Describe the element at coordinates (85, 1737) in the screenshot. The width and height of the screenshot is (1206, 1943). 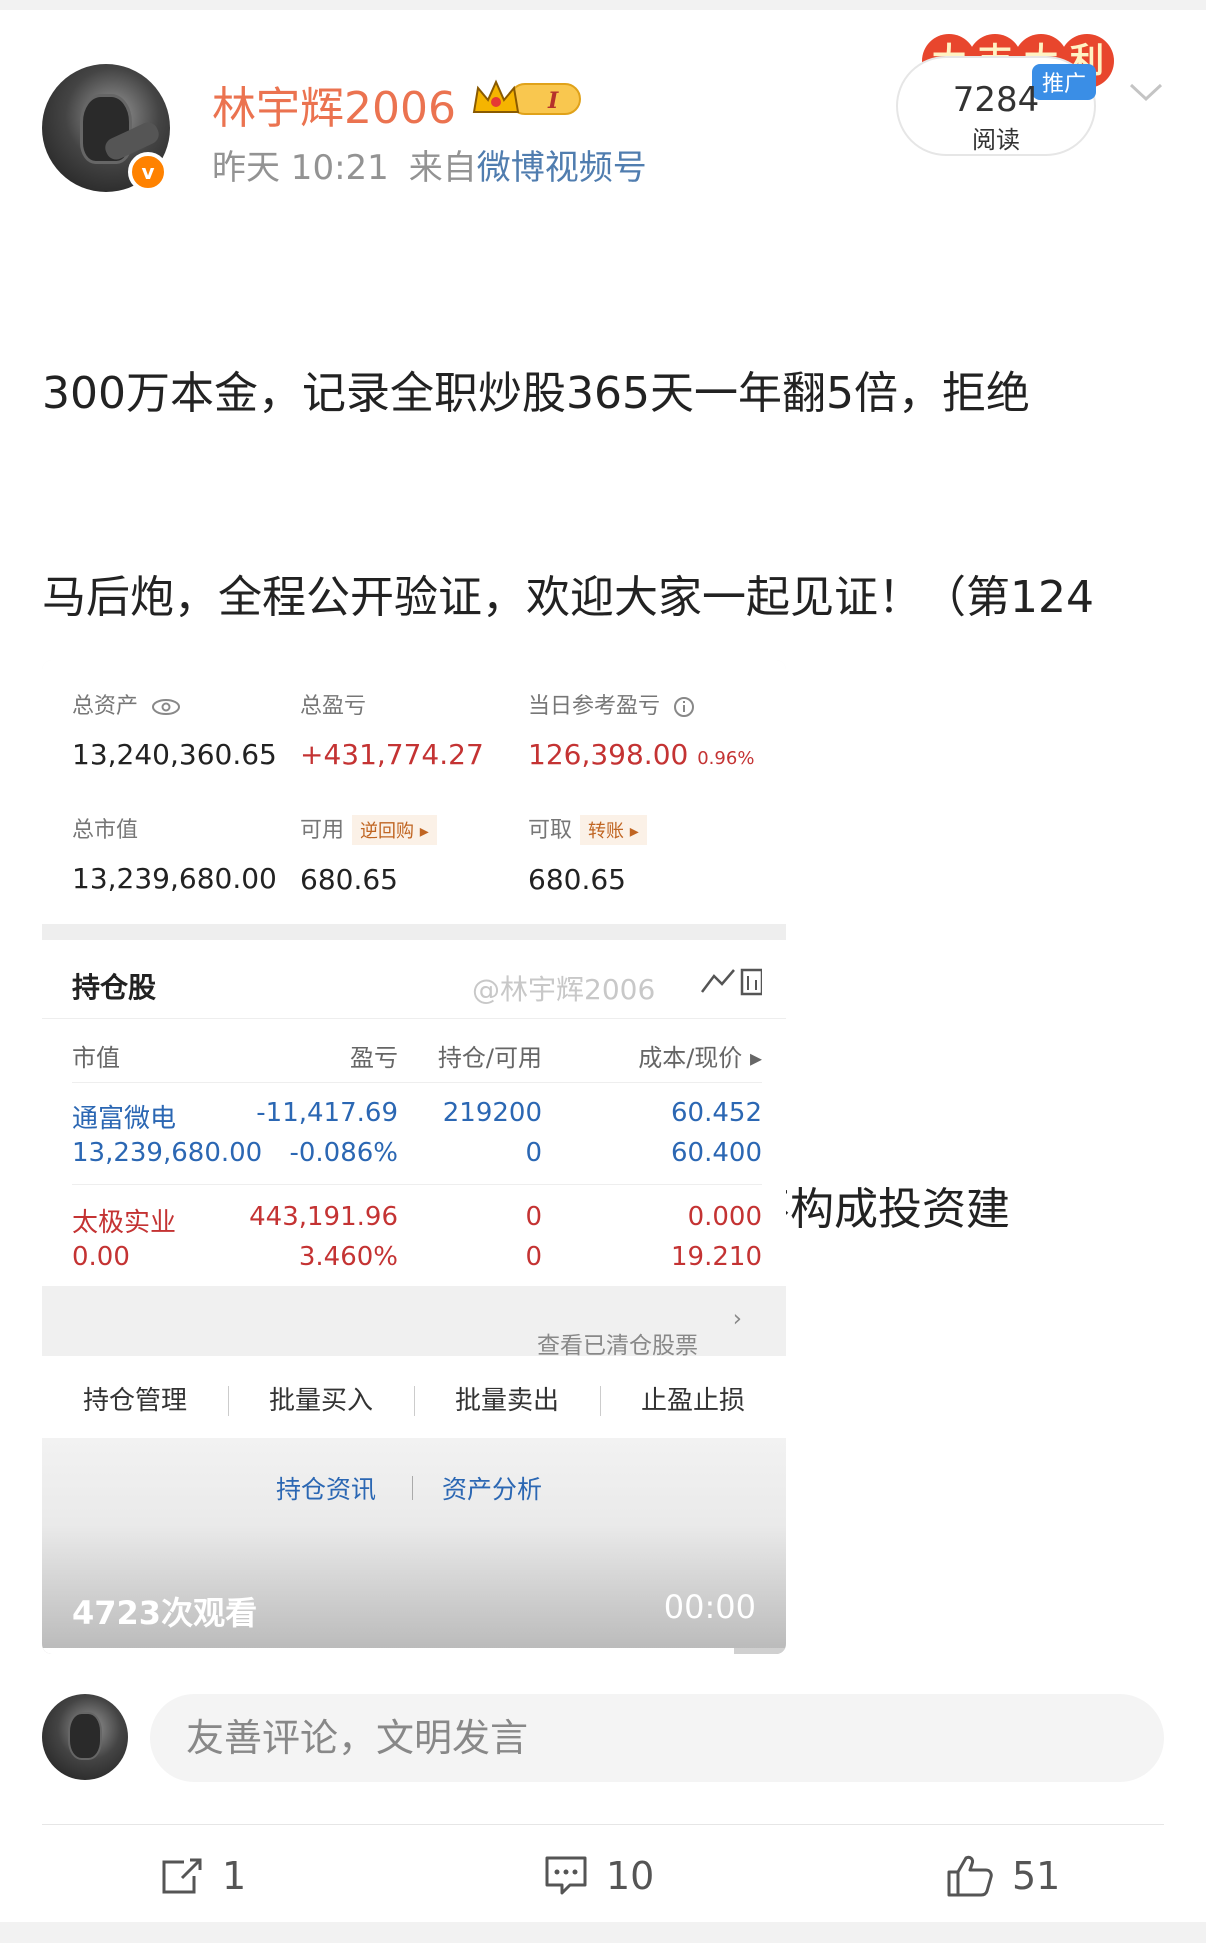
I see `user-avatar` at that location.